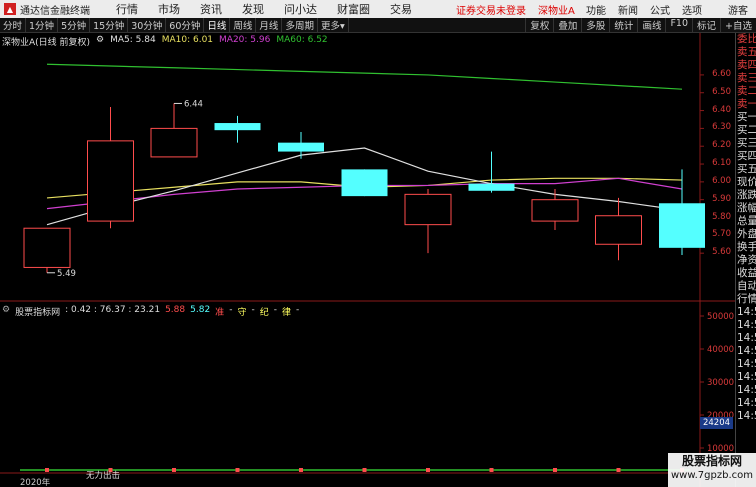 This screenshot has height=487, width=756. What do you see at coordinates (401, 9) in the screenshot?
I see `menu-trade: 交易` at bounding box center [401, 9].